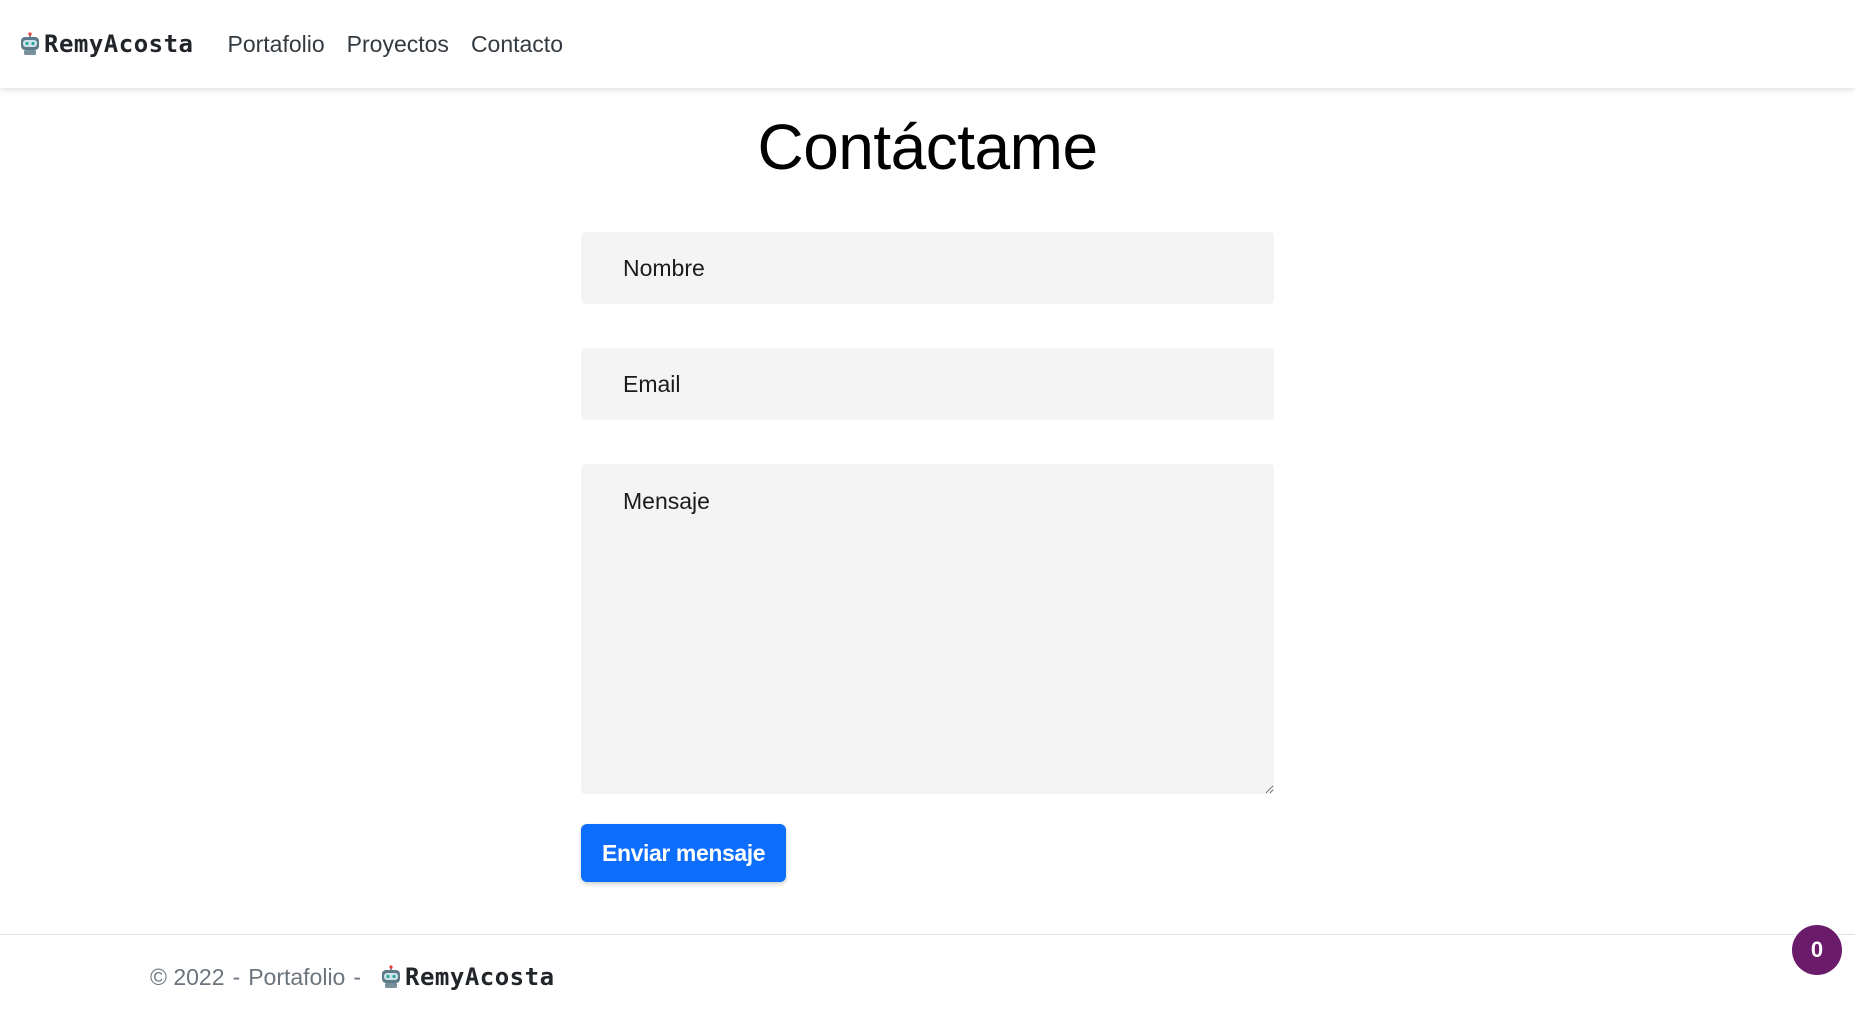  I want to click on nav-link-proyectos: Proyectos, so click(398, 44).